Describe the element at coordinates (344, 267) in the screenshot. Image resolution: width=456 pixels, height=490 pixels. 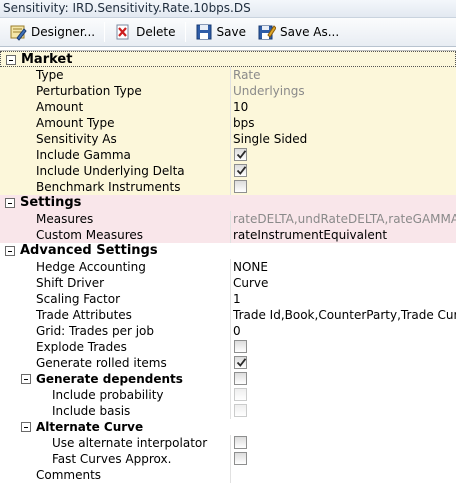
I see `property-value: NONE` at that location.